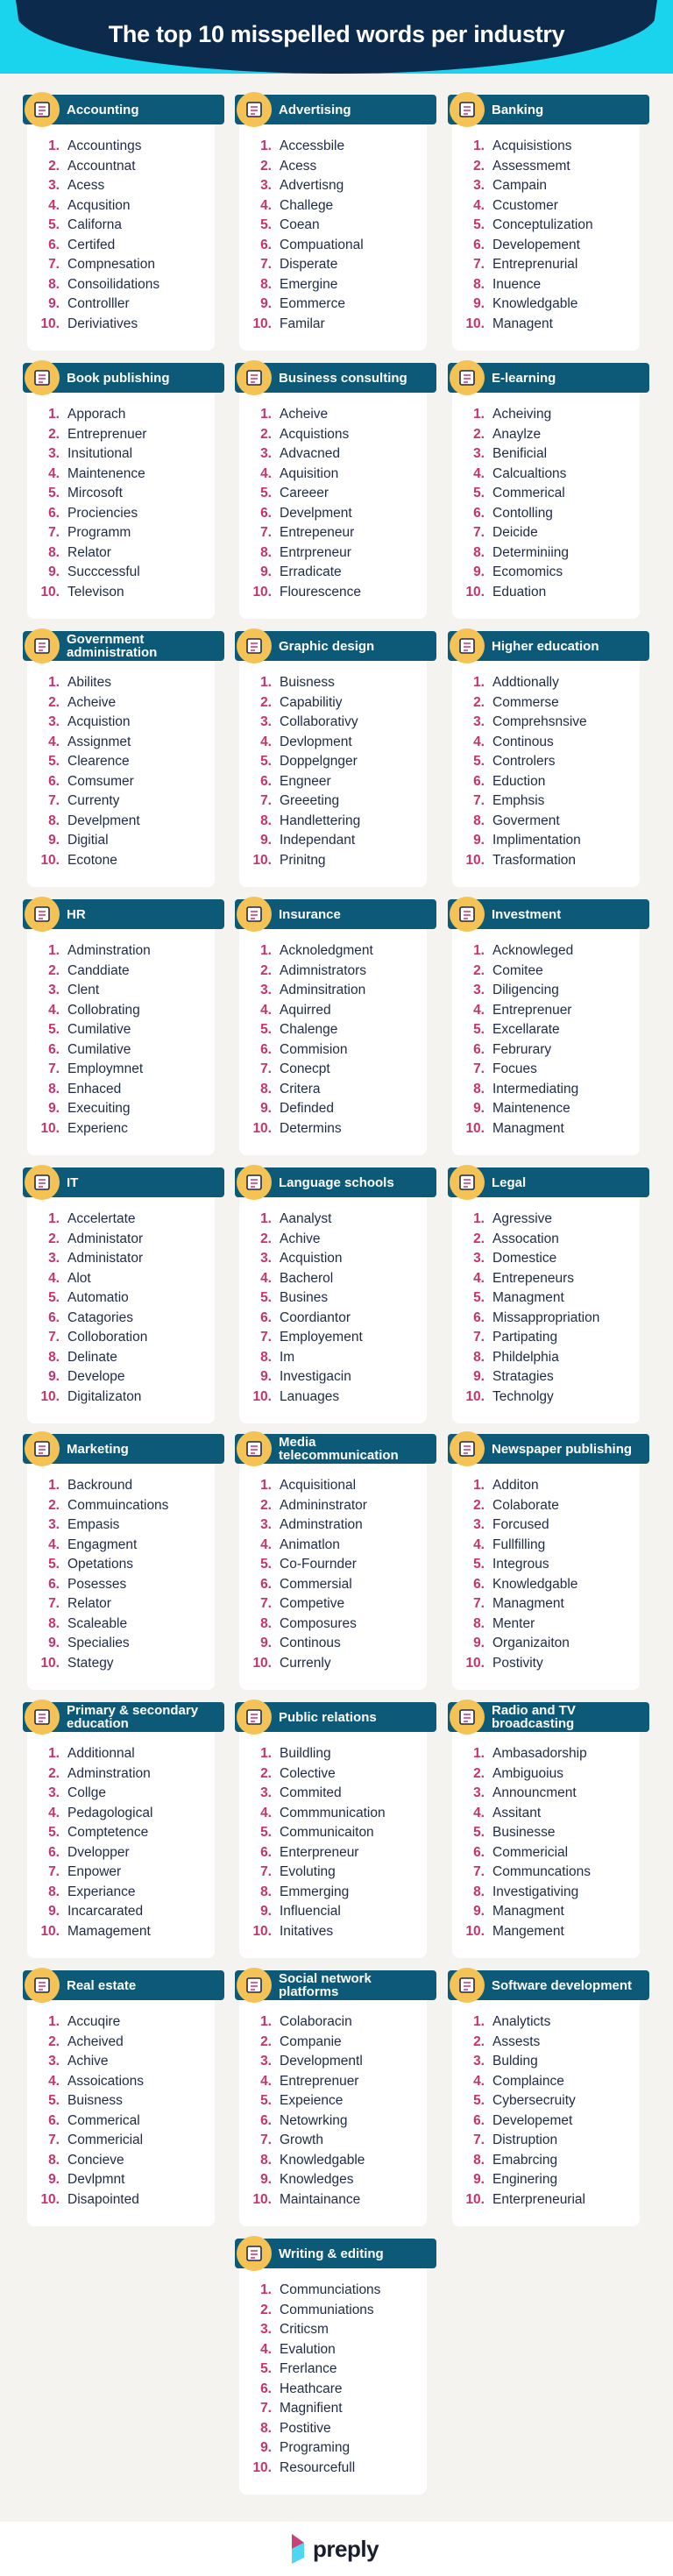  What do you see at coordinates (546, 1279) in the screenshot?
I see `list-item: 4. Entrepeneurs` at bounding box center [546, 1279].